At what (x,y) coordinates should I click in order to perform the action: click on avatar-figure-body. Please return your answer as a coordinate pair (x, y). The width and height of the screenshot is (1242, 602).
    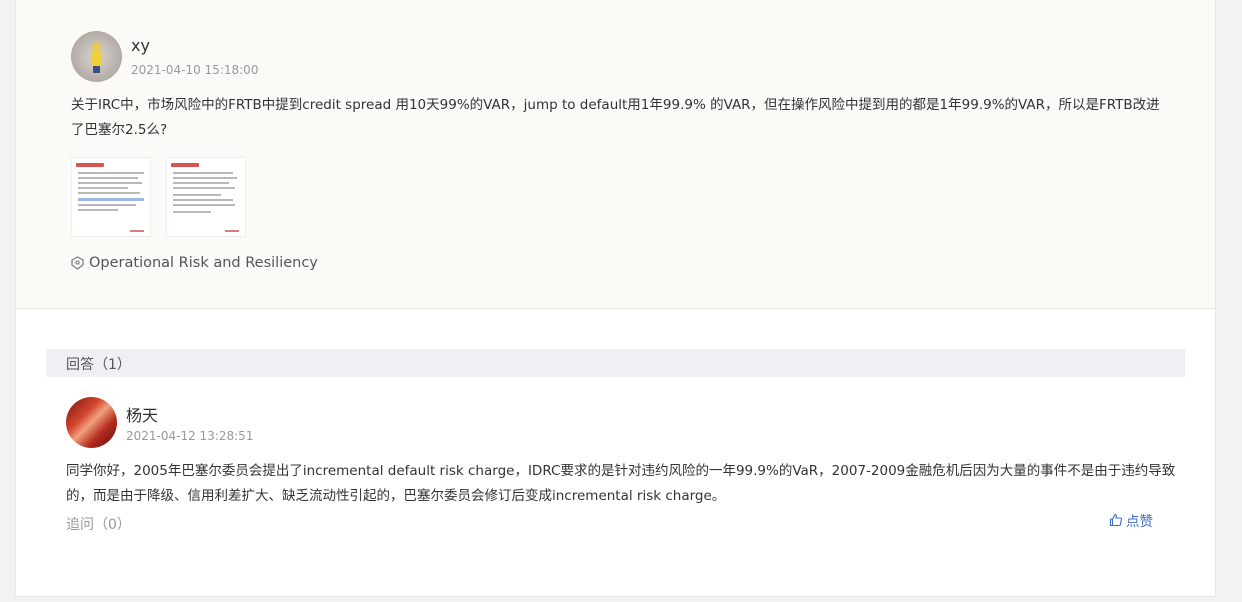
    Looking at the image, I should click on (96, 58).